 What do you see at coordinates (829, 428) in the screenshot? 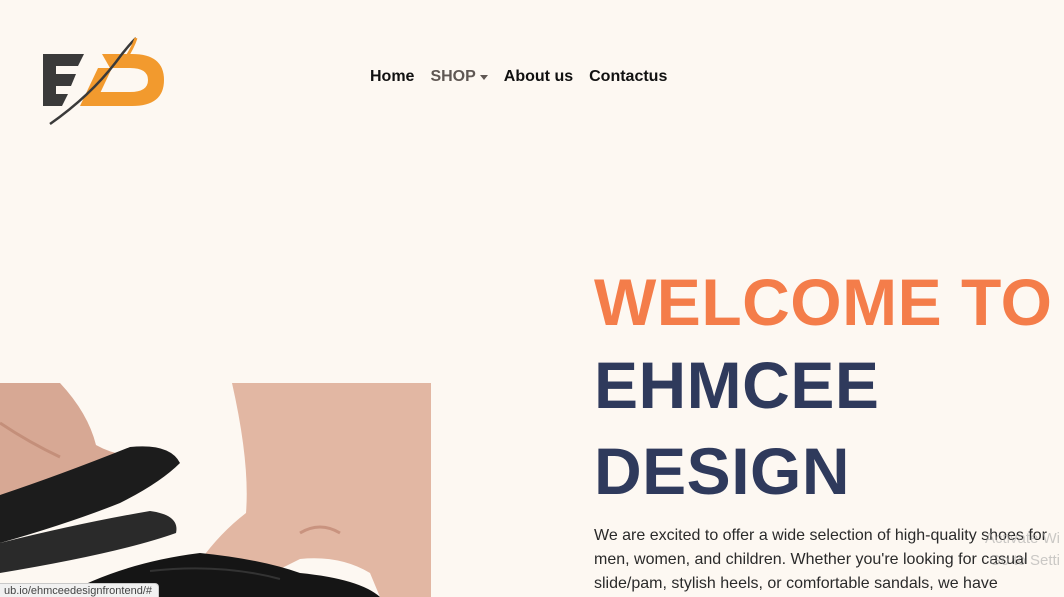
I see `hero-brand-heading: EHMCEE DESIGN` at bounding box center [829, 428].